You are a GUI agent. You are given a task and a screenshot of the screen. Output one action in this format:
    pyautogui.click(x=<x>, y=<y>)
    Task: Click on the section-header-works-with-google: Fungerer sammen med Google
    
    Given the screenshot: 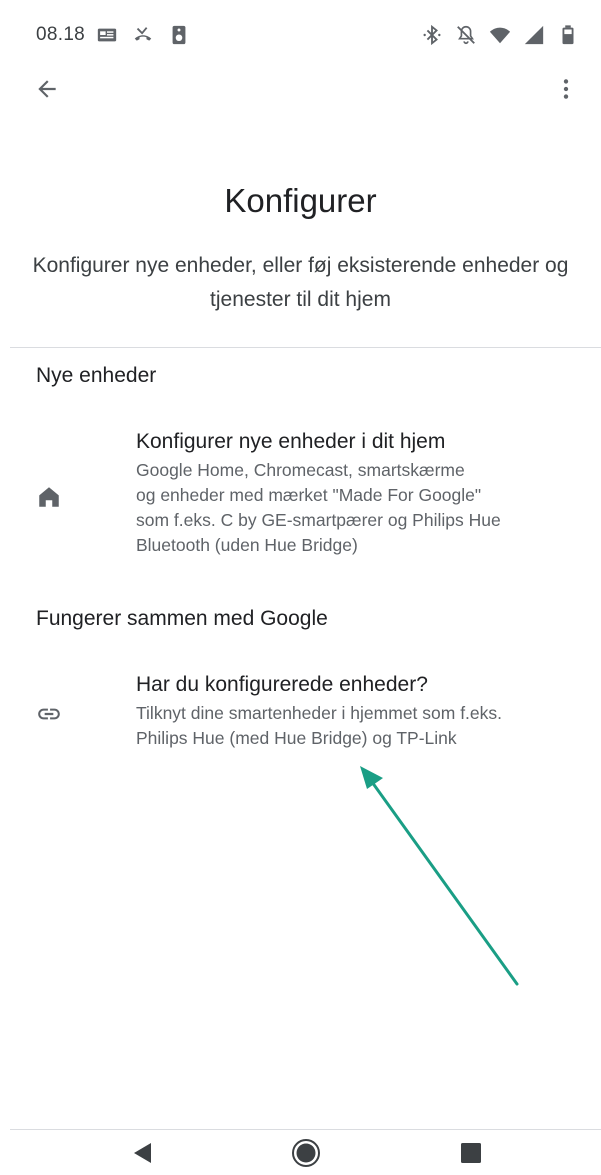 What is the action you would take?
    pyautogui.click(x=182, y=618)
    